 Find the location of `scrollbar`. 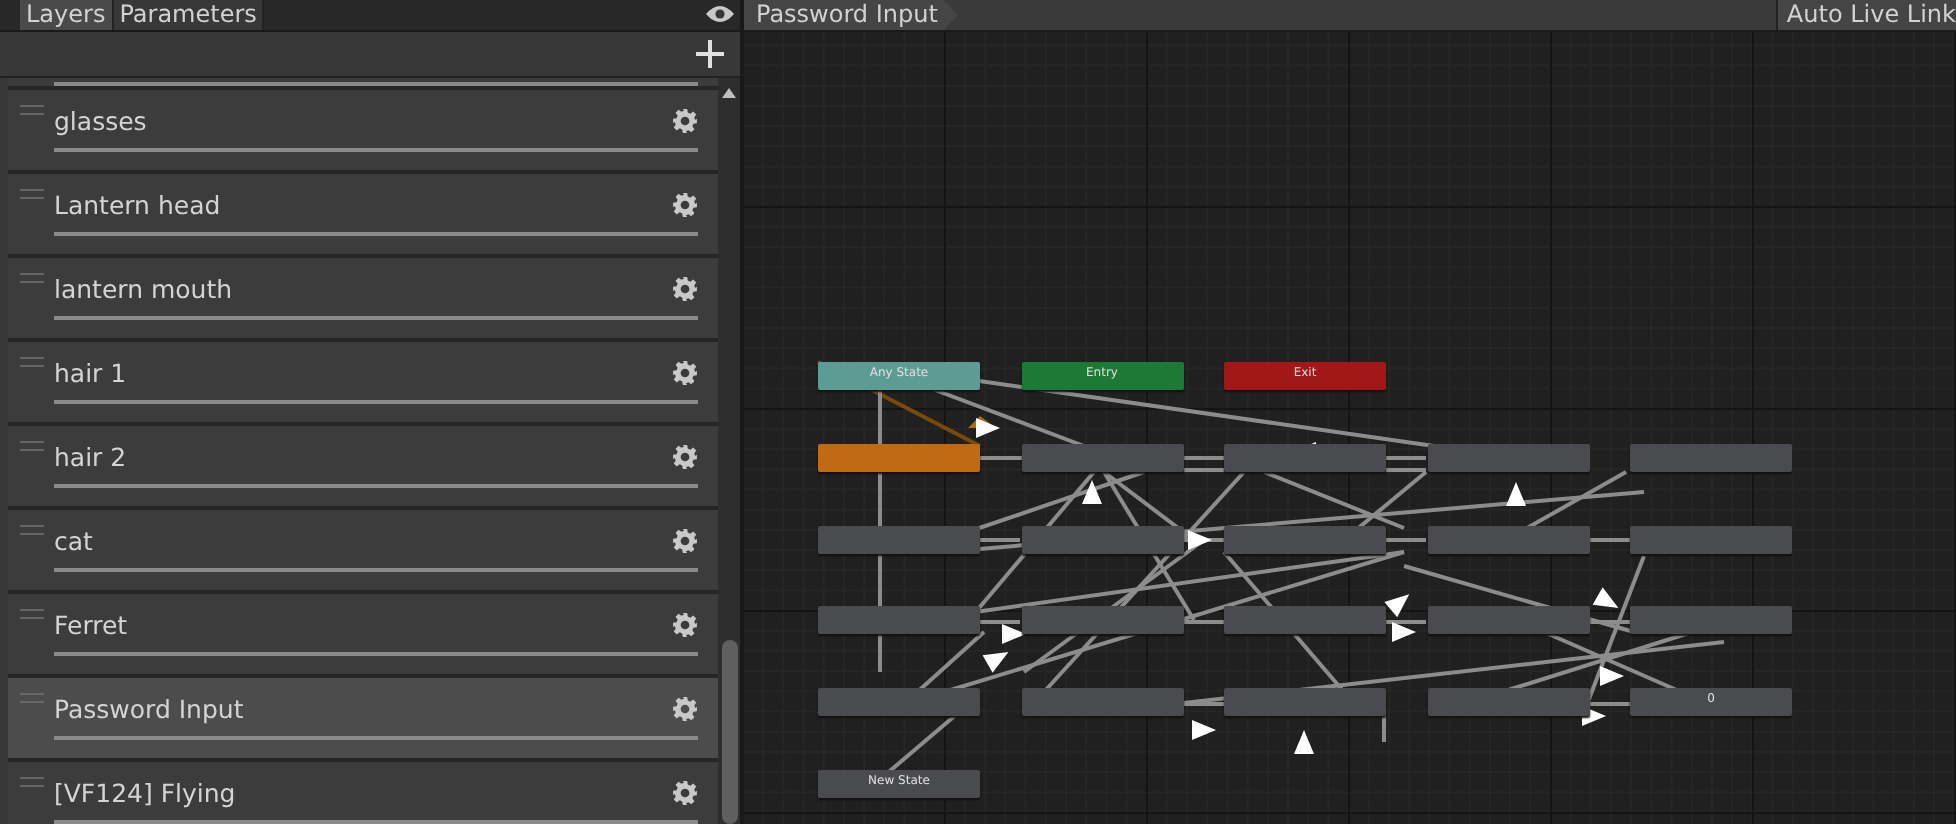

scrollbar is located at coordinates (729, 451).